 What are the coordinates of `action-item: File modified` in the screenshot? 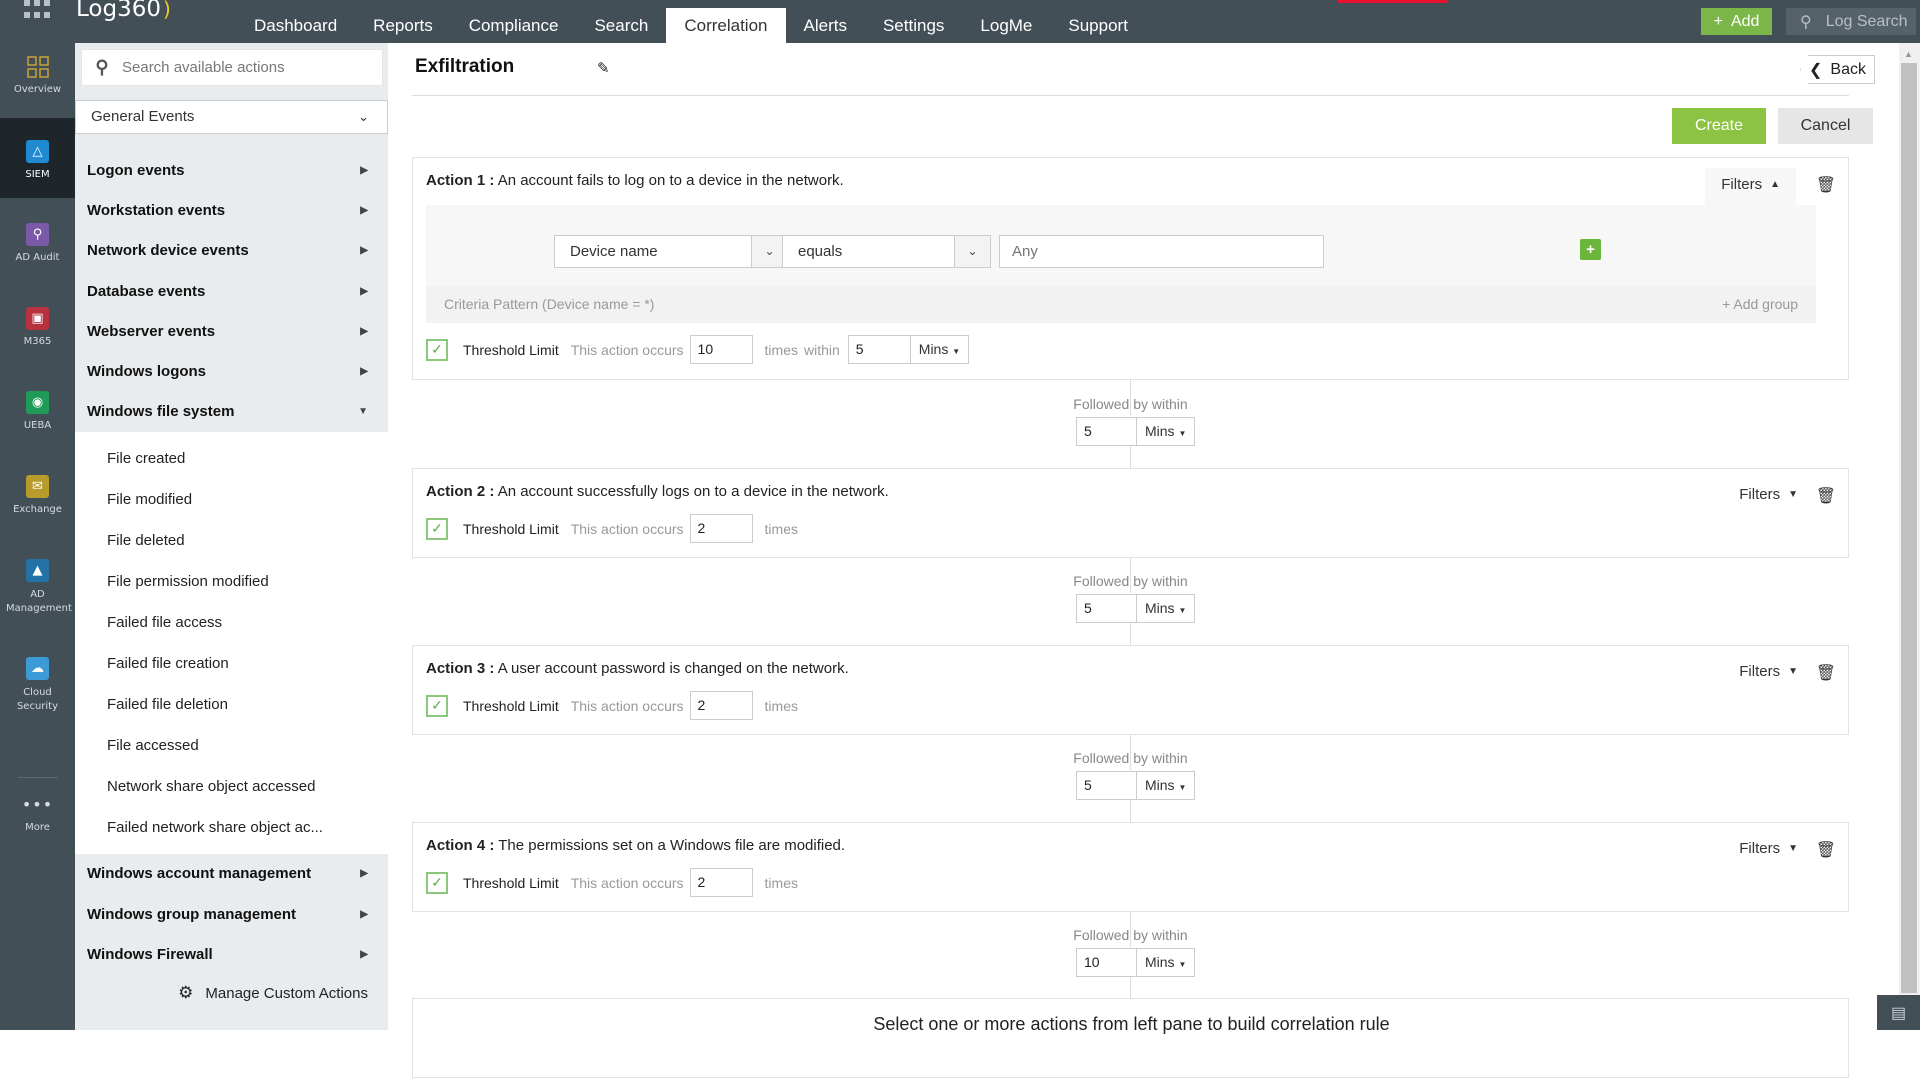 It's located at (231, 499).